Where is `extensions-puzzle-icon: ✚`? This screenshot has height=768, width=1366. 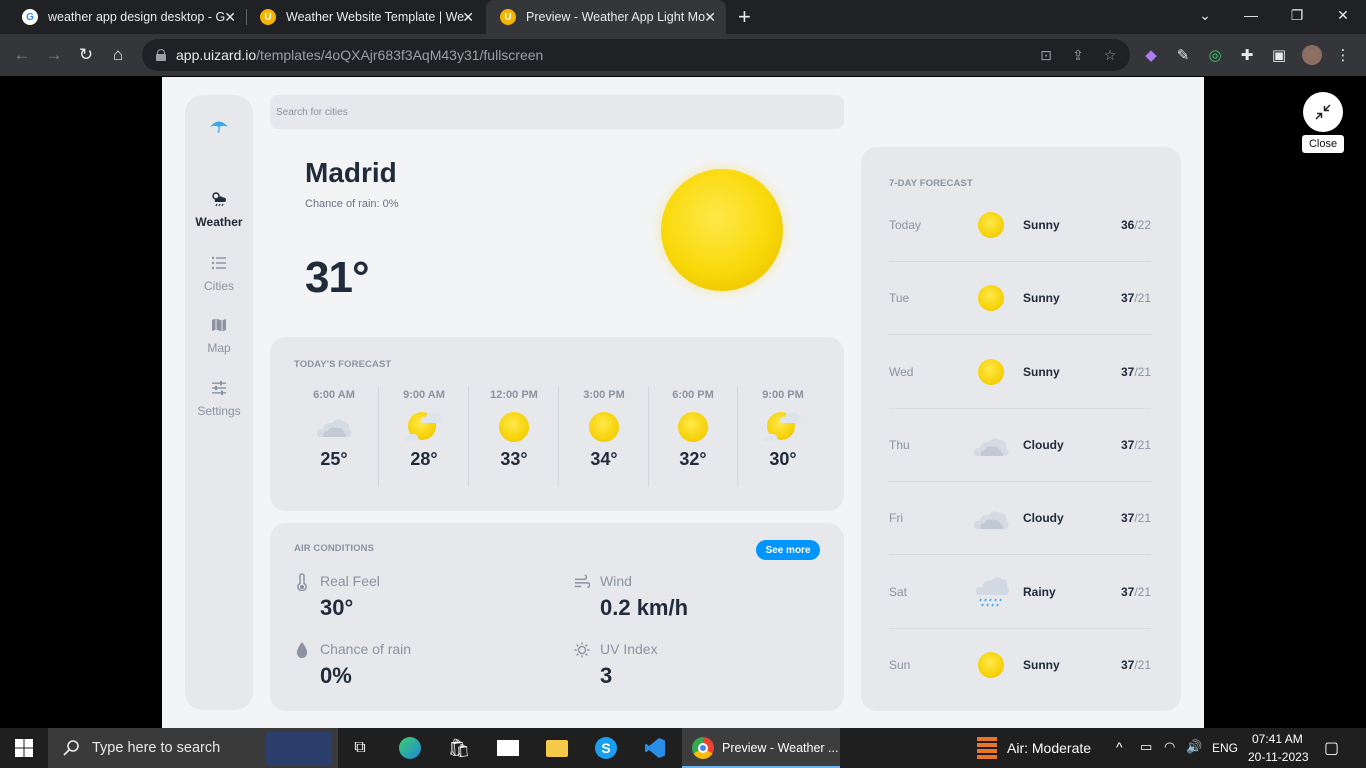 extensions-puzzle-icon: ✚ is located at coordinates (1247, 55).